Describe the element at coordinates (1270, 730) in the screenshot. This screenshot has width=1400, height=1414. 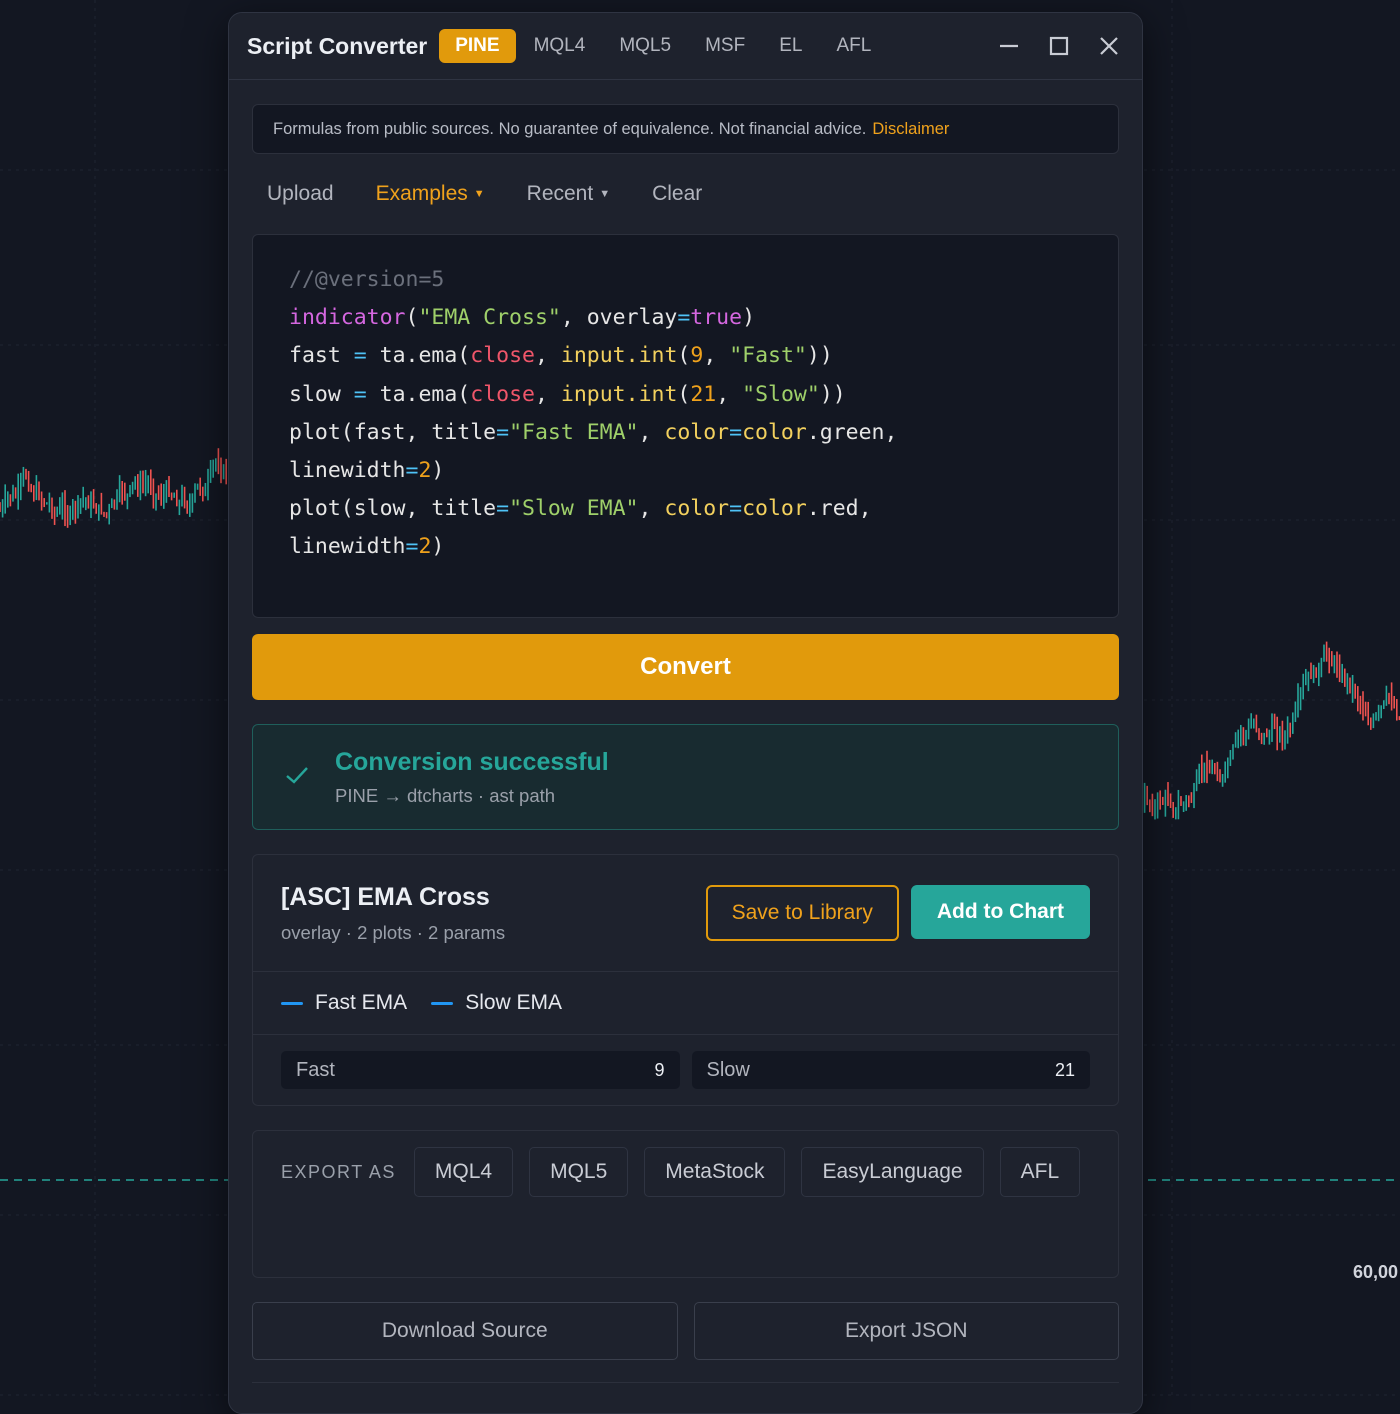
I see `candles-right` at that location.